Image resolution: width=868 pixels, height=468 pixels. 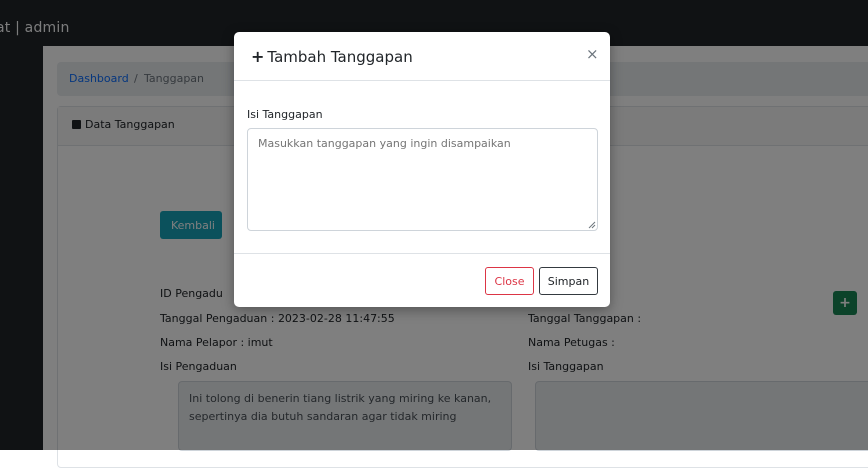 I want to click on plus-icon: +, so click(x=258, y=56).